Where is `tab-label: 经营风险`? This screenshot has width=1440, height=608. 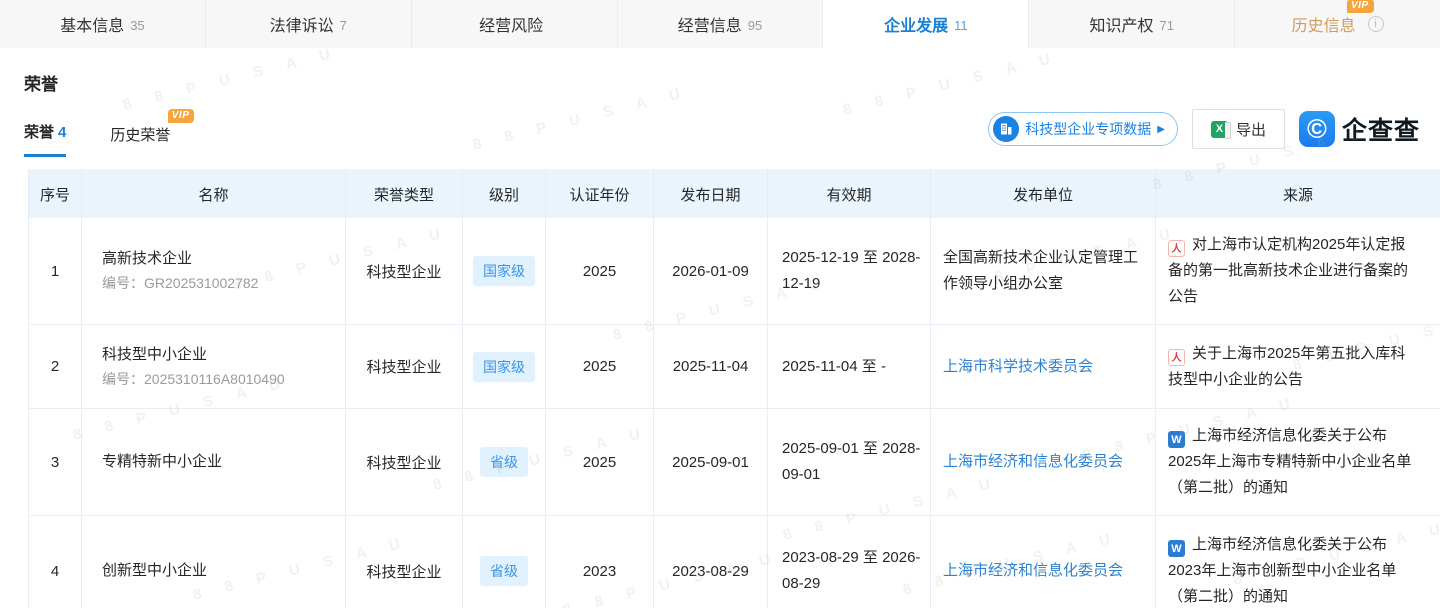
tab-label: 经营风险 is located at coordinates (511, 26).